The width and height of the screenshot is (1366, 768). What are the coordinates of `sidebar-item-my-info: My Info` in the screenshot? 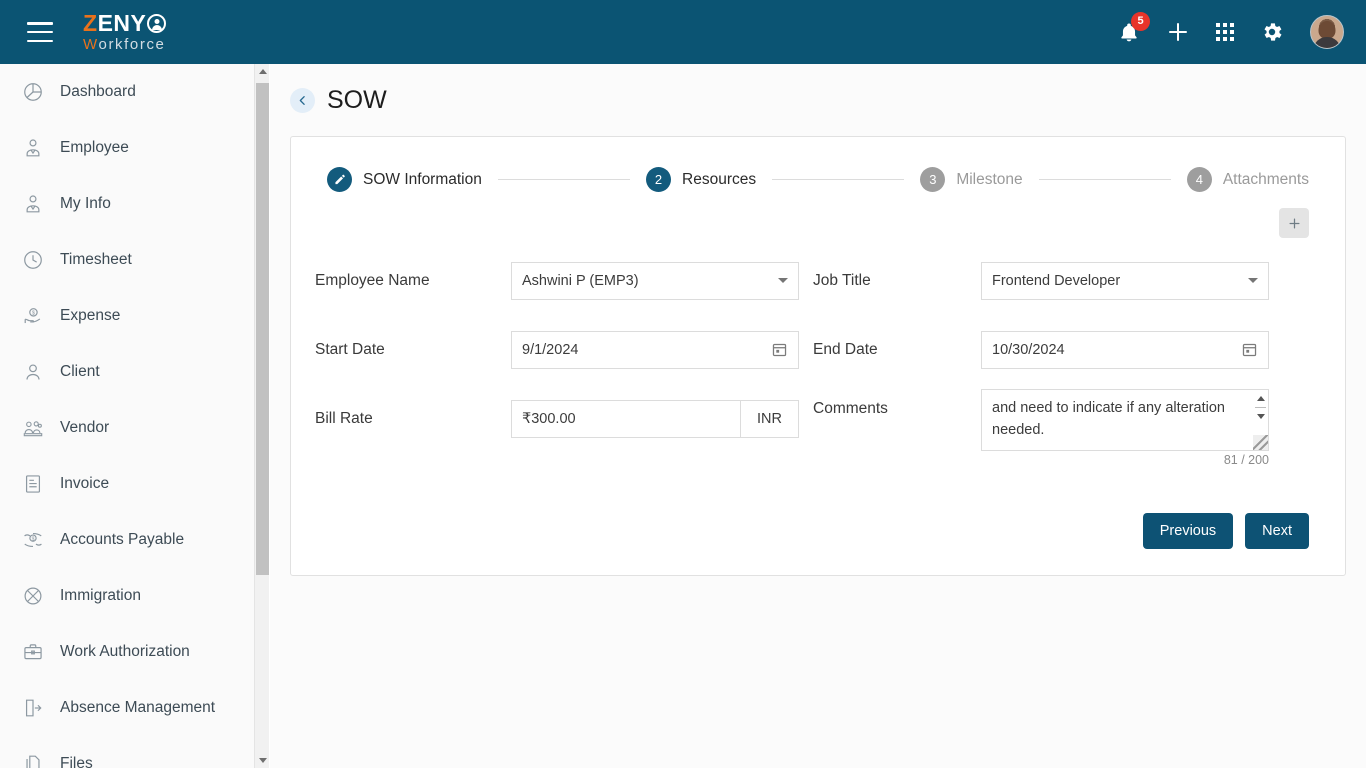 It's located at (127, 204).